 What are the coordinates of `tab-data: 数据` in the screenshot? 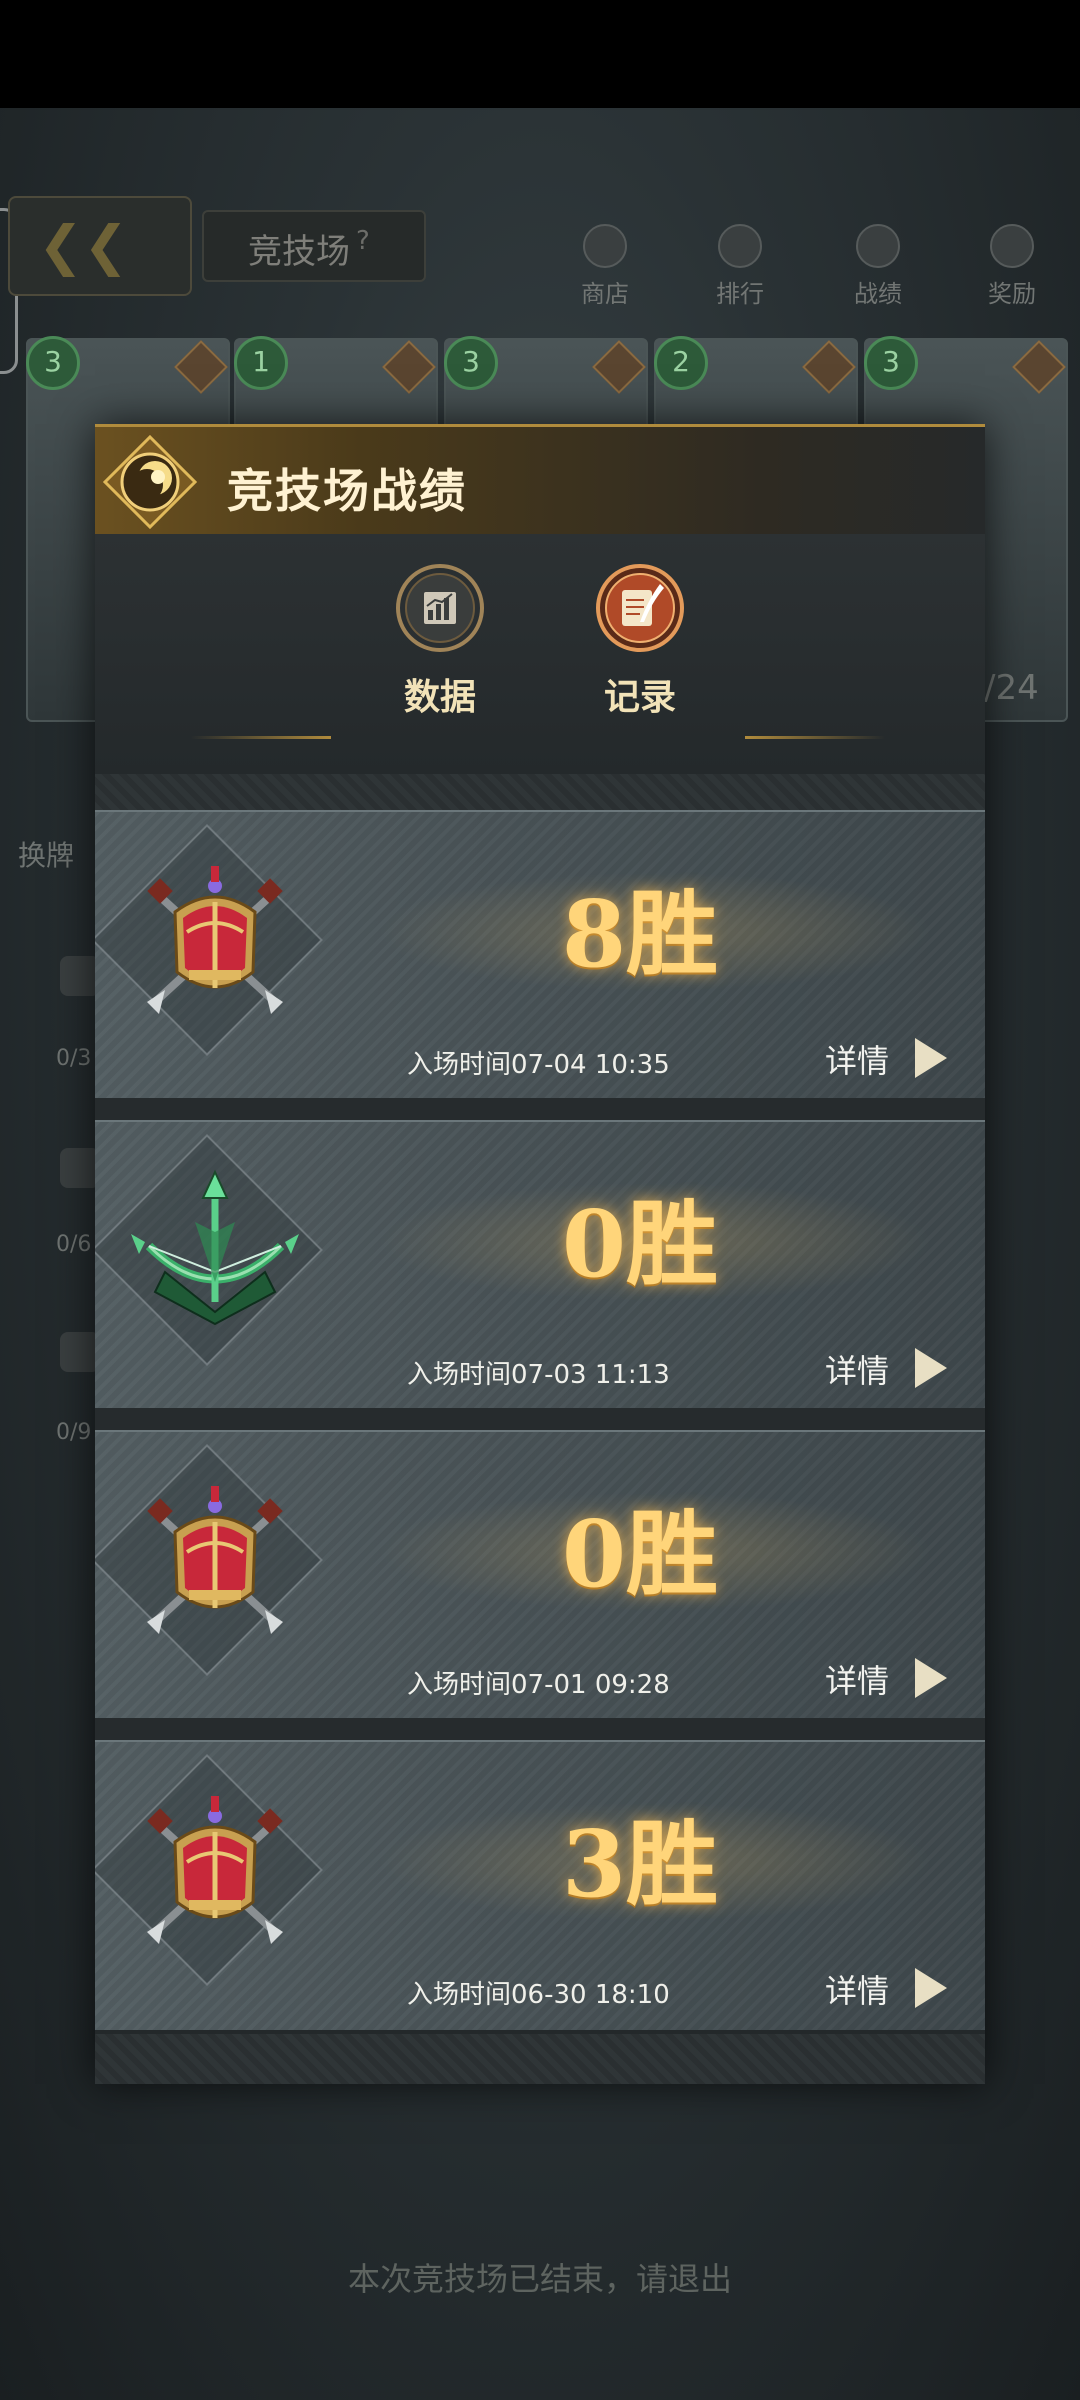 It's located at (440, 641).